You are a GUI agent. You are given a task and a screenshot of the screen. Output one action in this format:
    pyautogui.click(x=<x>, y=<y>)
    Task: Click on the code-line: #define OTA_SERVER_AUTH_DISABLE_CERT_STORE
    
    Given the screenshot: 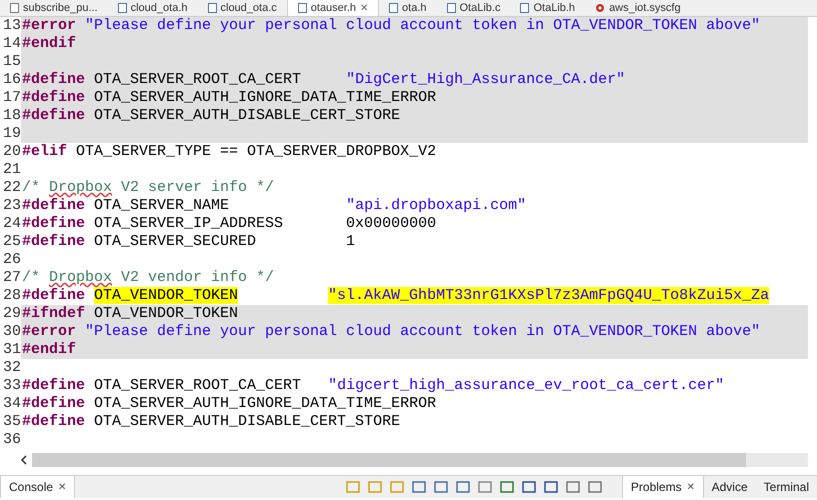 What is the action you would take?
    pyautogui.click(x=211, y=422)
    